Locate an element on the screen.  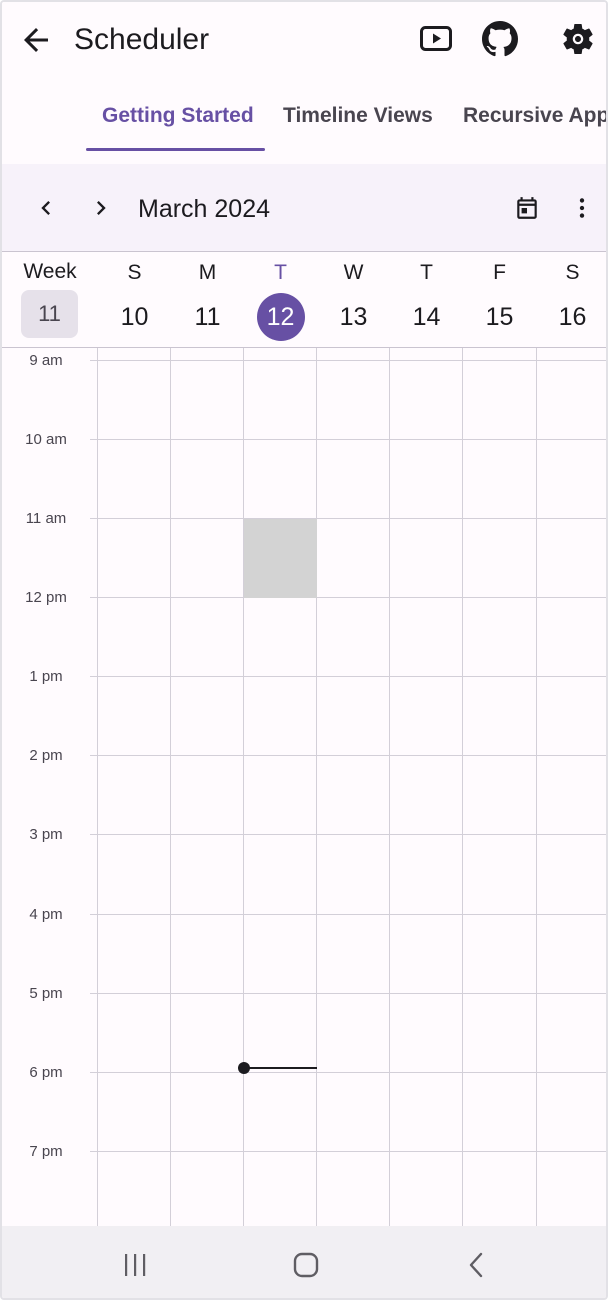
tab-recursive-appointments: Recursive Appo is located at coordinates (534, 116).